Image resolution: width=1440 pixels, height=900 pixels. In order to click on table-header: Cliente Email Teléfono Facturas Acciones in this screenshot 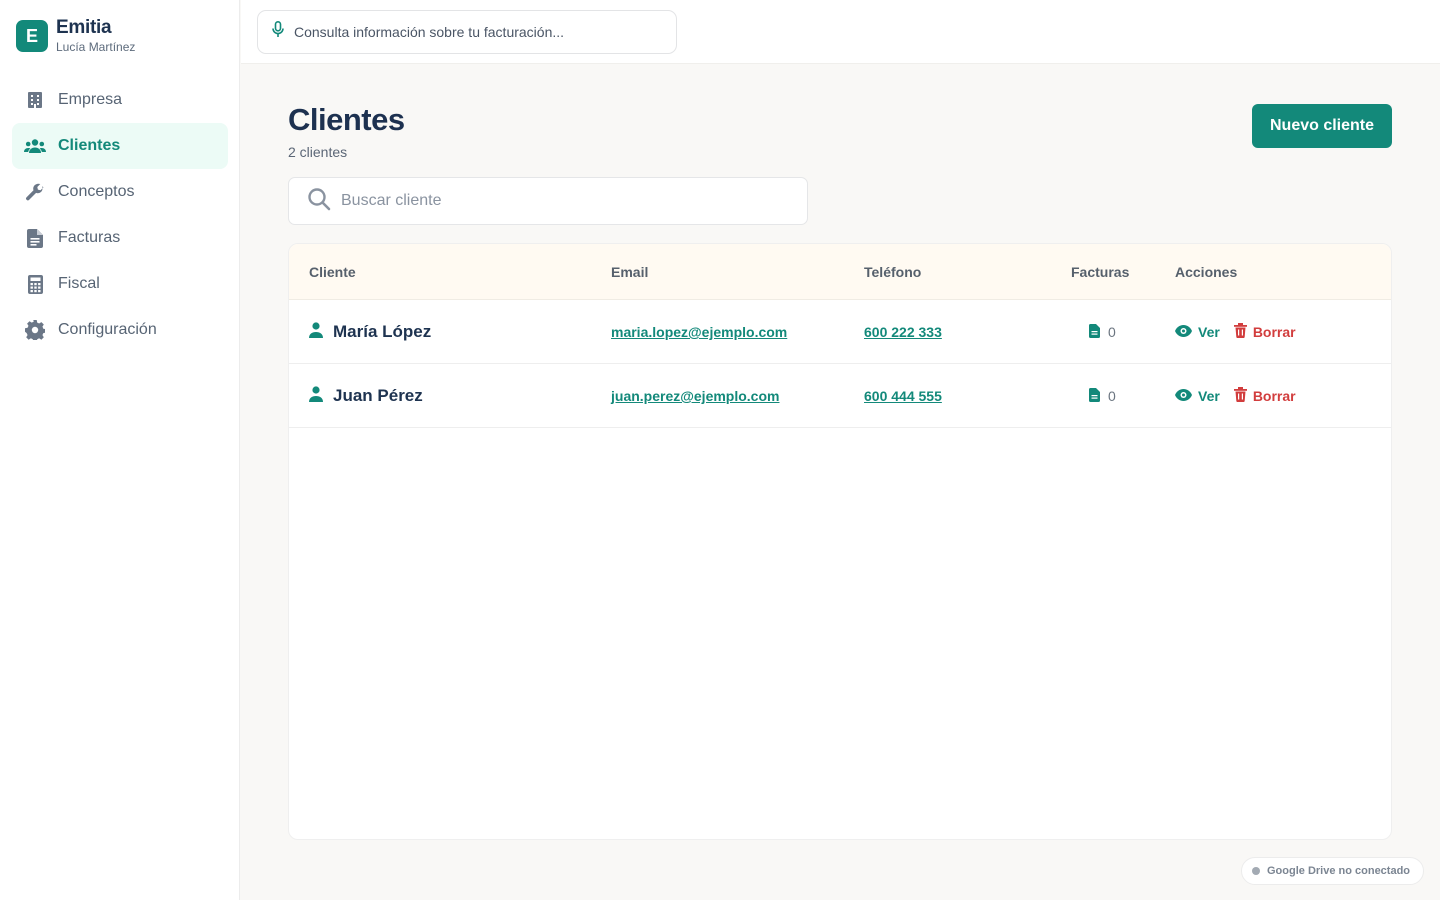, I will do `click(840, 272)`.